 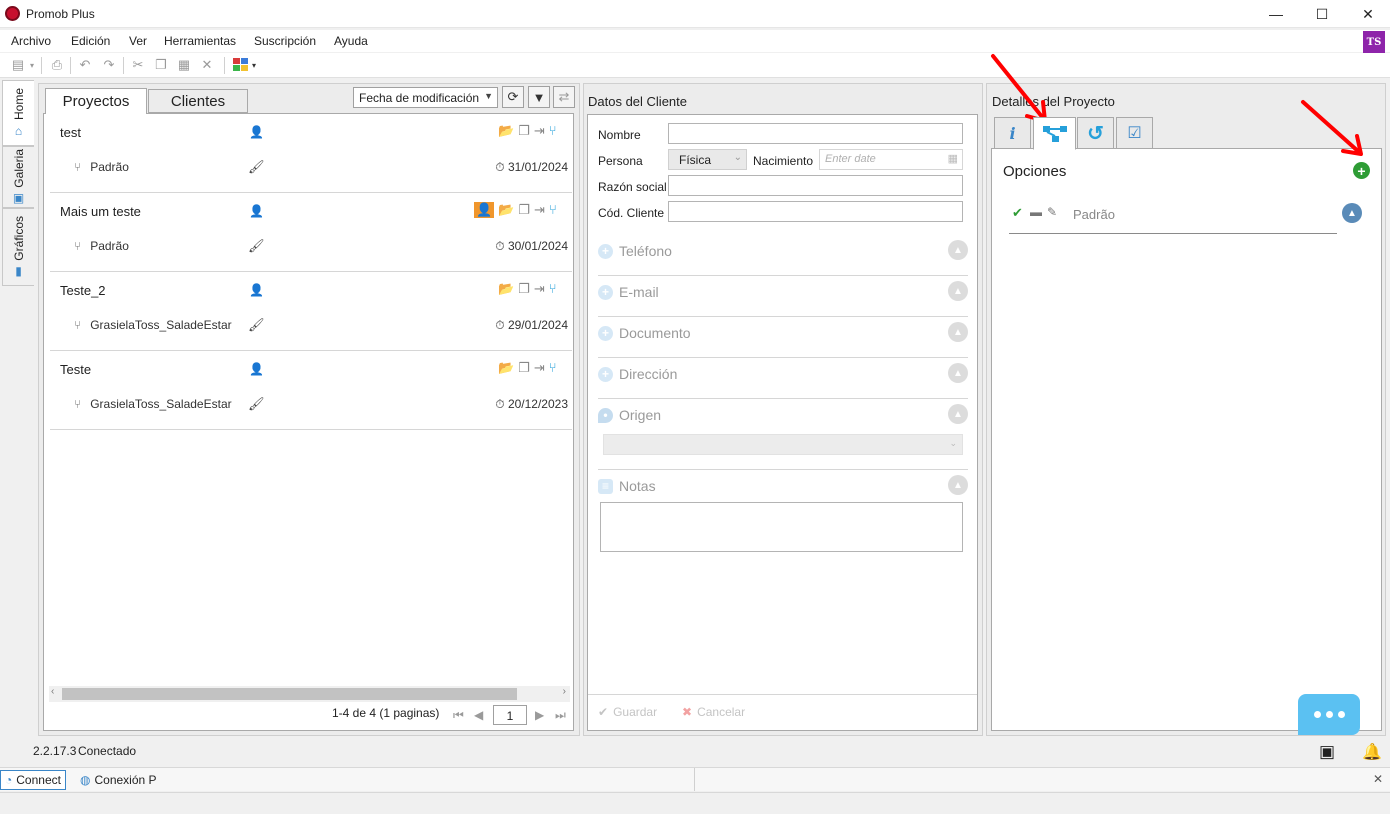 I want to click on scroll-right-icon: ›, so click(x=564, y=691).